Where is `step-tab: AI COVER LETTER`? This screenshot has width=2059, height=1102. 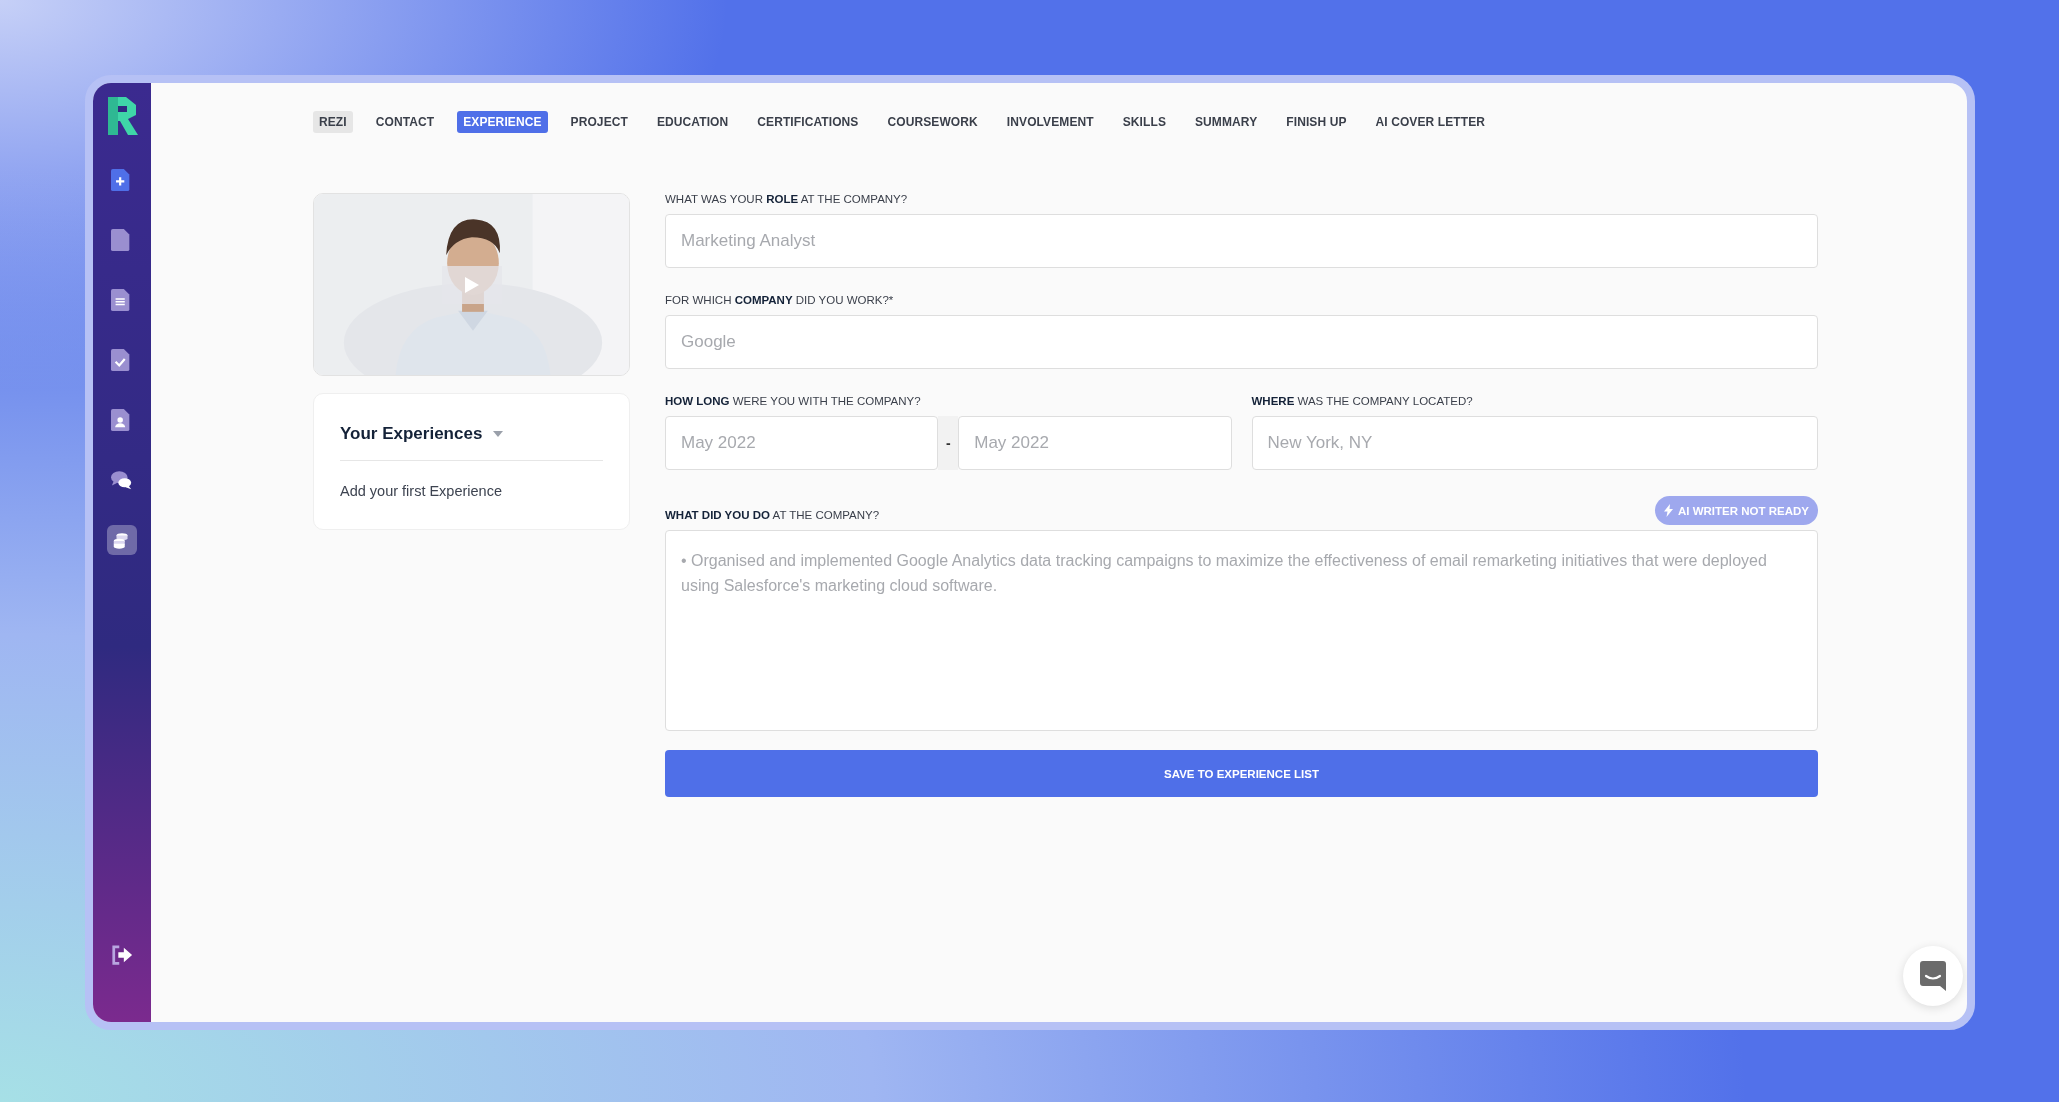
step-tab: AI COVER LETTER is located at coordinates (1430, 122).